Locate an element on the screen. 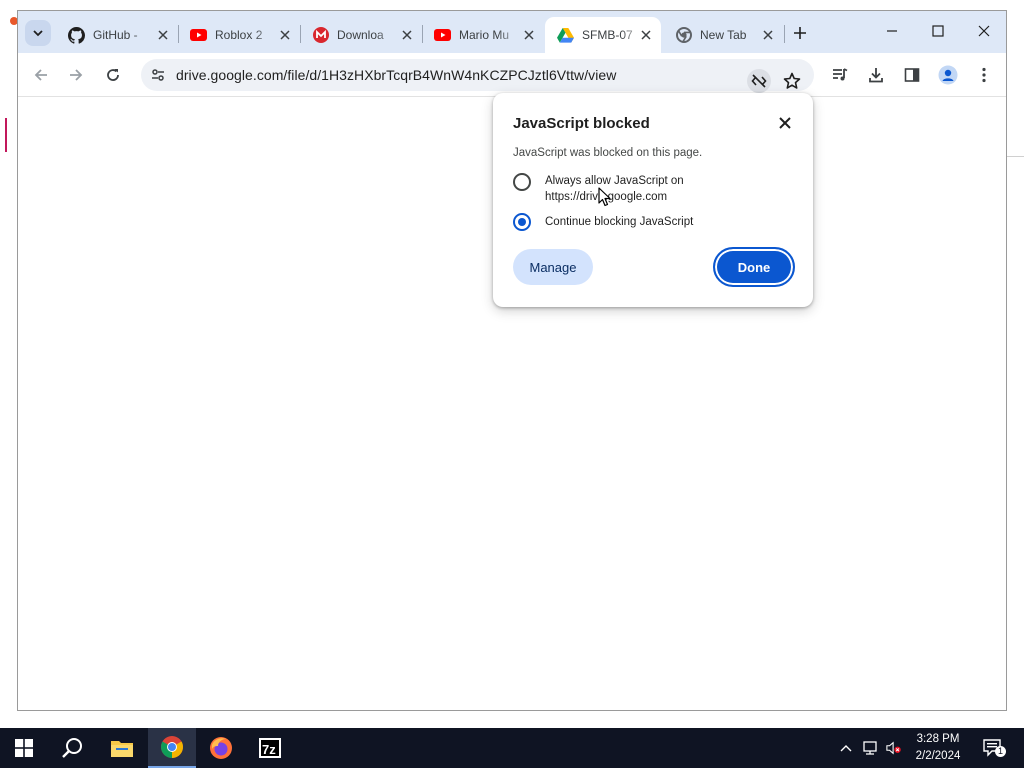  notification-center-button: 1 is located at coordinates (994, 748).